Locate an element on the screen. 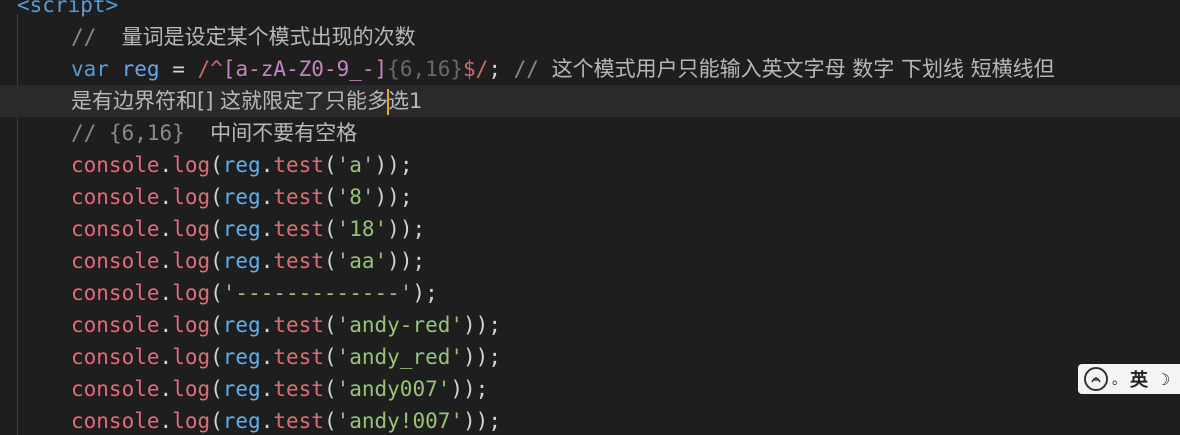  code-line: console.log(reg.test('18')); is located at coordinates (590, 229).